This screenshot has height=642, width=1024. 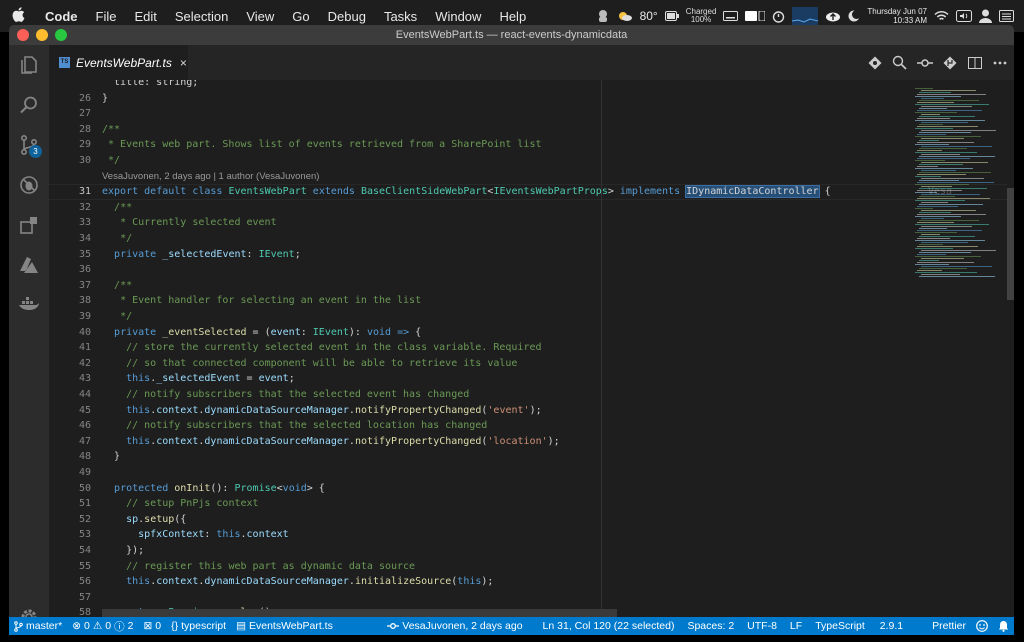 I want to click on zoom-window-button, so click(x=61, y=35).